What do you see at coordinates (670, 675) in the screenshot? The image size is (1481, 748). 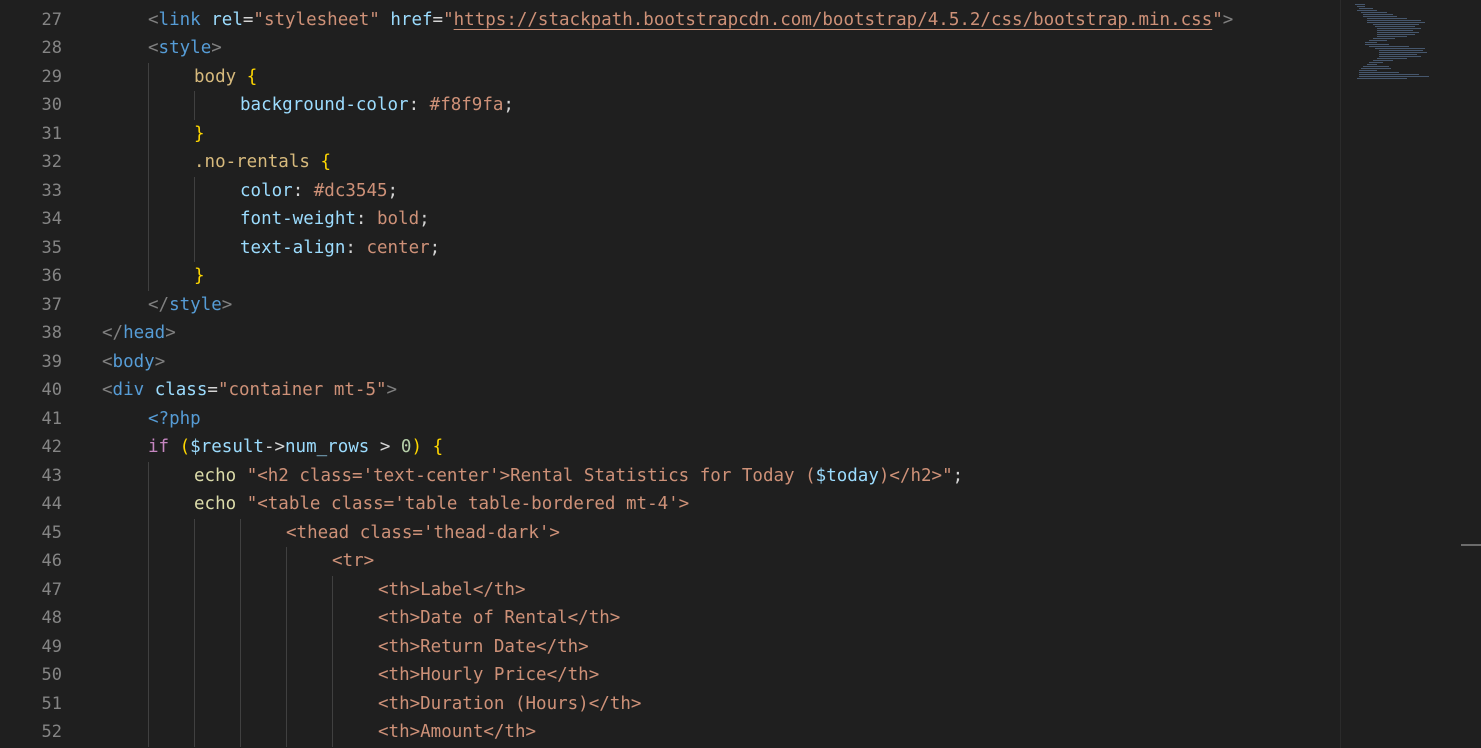 I see `code-line: 50 <th>Hourly Price</th>` at bounding box center [670, 675].